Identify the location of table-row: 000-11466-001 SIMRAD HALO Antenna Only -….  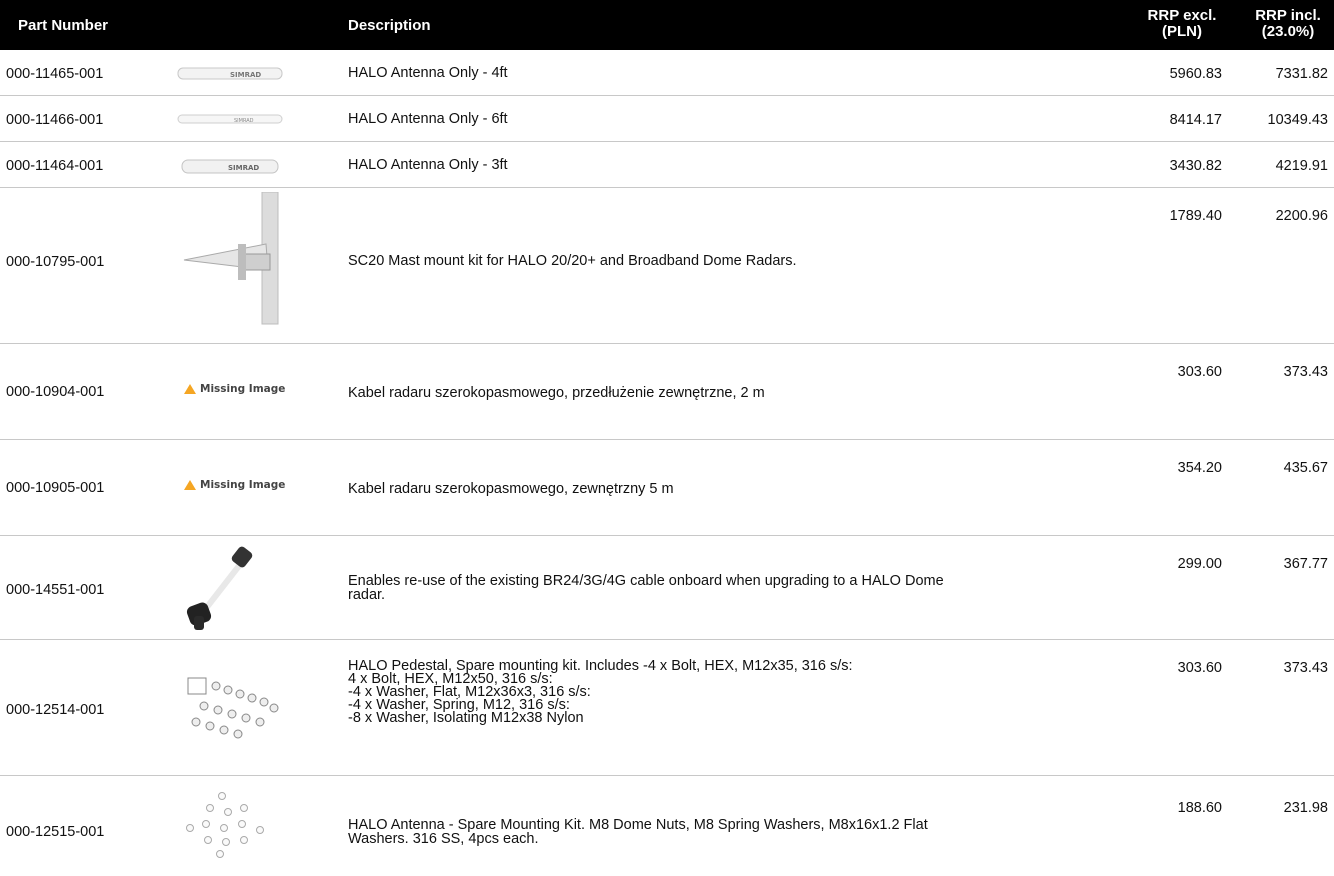
(667, 119).